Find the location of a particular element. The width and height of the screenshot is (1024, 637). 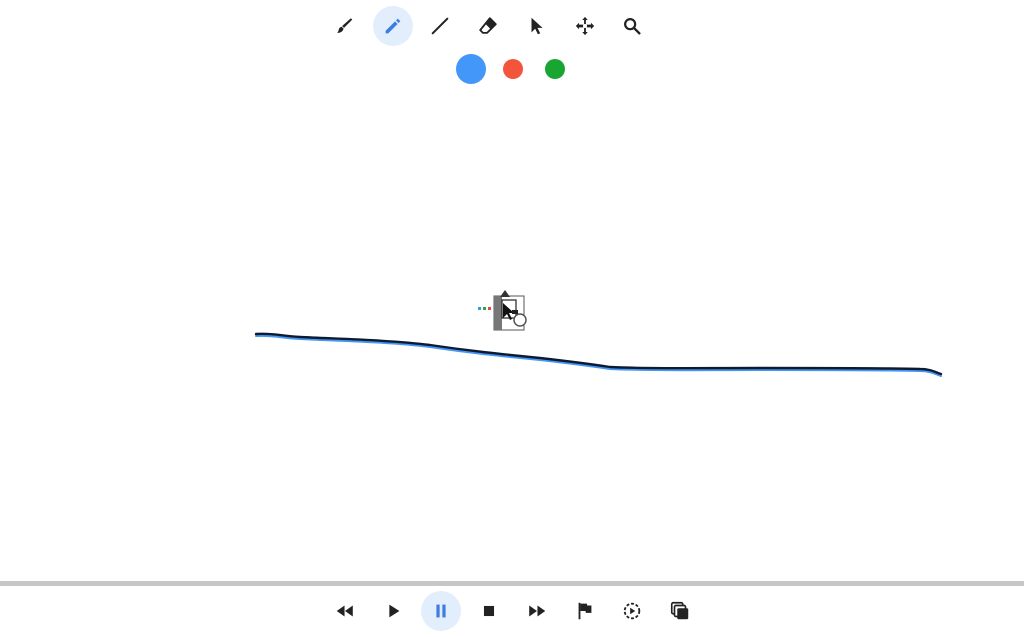

replay-icon is located at coordinates (632, 611).